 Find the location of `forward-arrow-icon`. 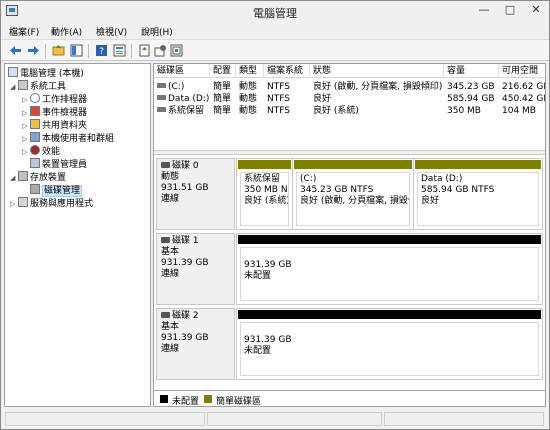

forward-arrow-icon is located at coordinates (33, 50).